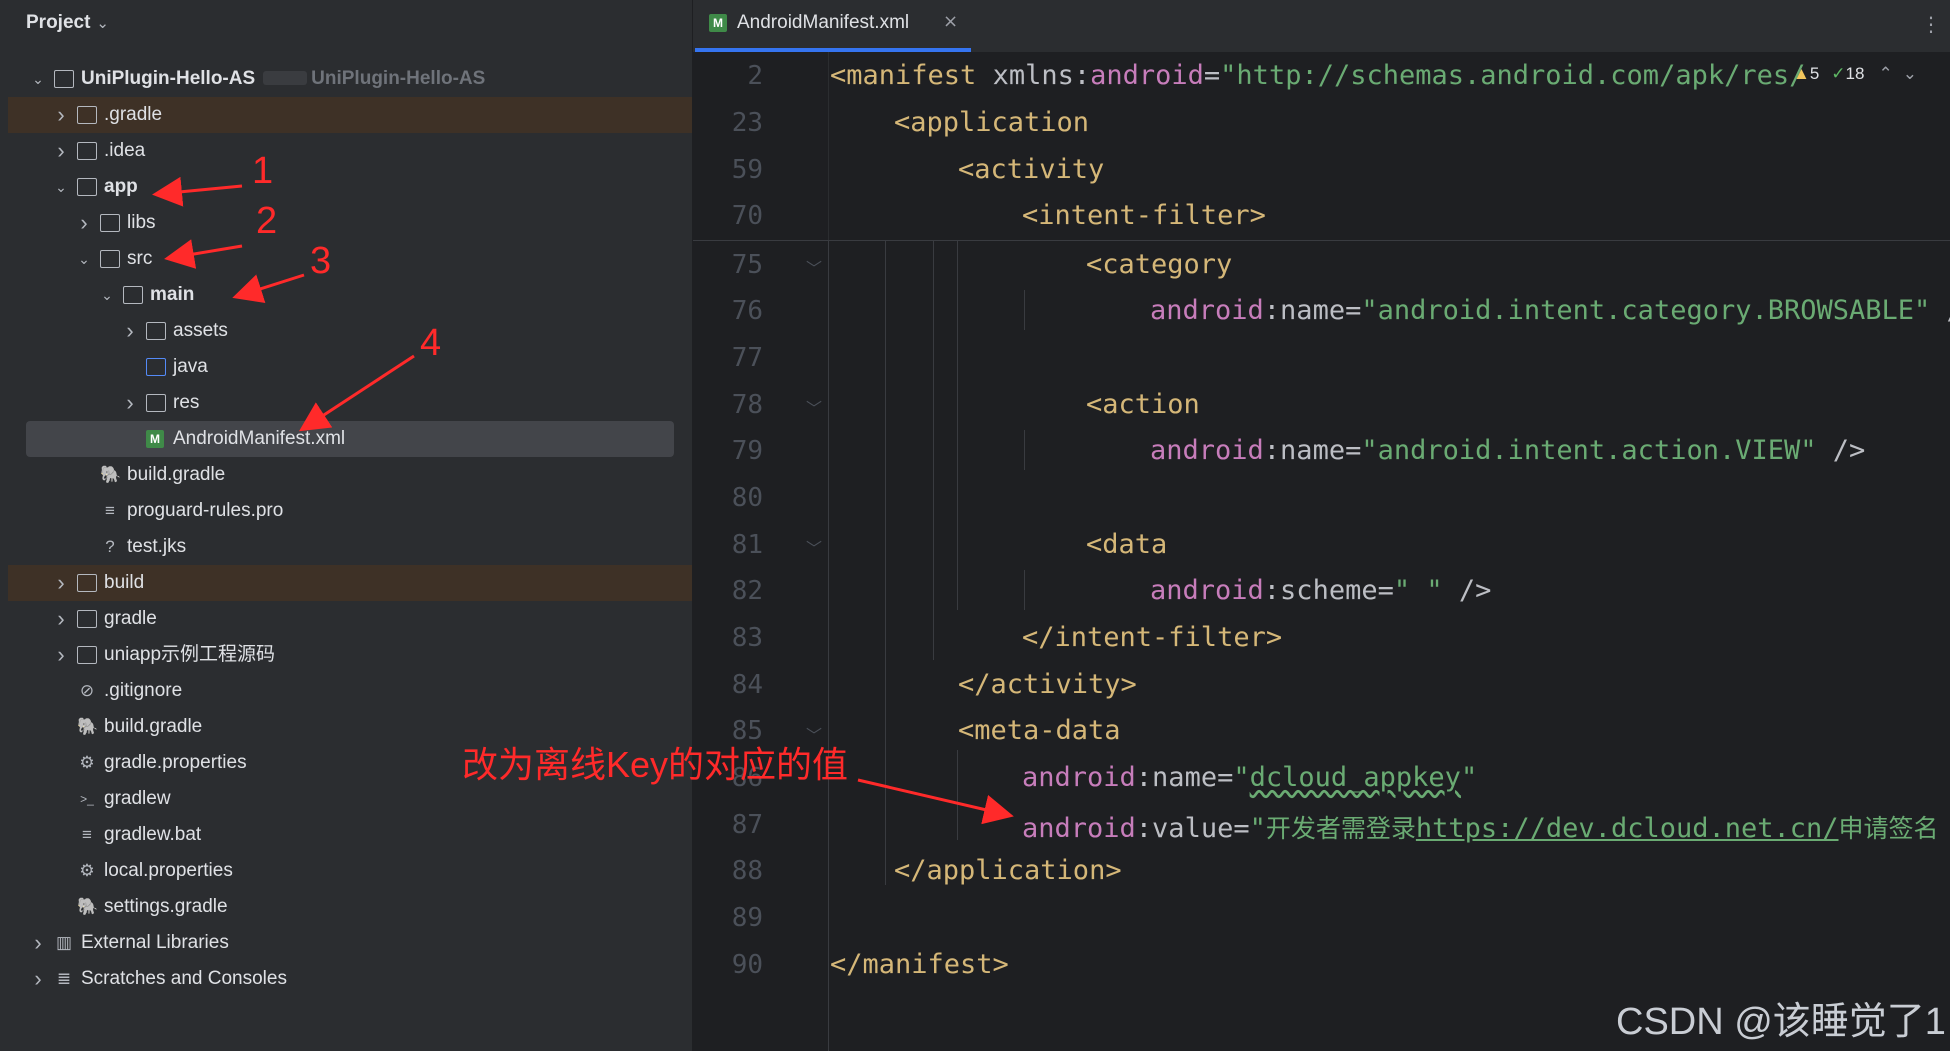 This screenshot has width=1950, height=1051. What do you see at coordinates (87, 115) in the screenshot?
I see `folder-icon` at bounding box center [87, 115].